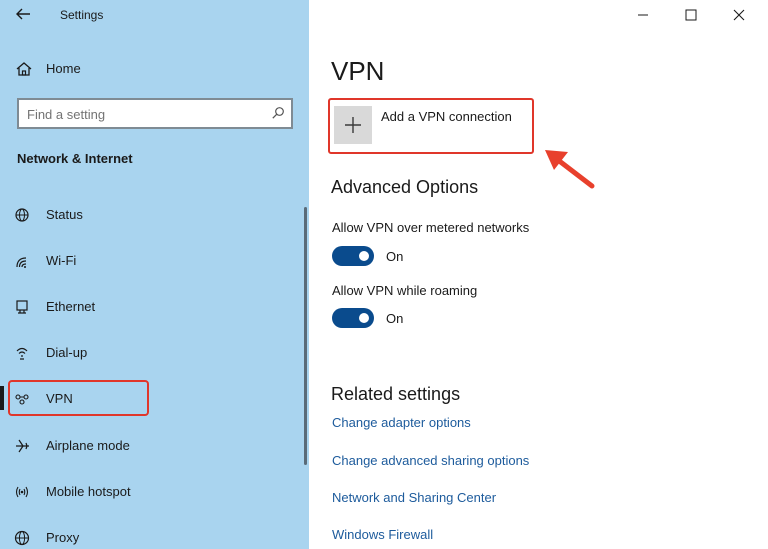  What do you see at coordinates (395, 256) in the screenshot?
I see `toggle-state-metered: On` at bounding box center [395, 256].